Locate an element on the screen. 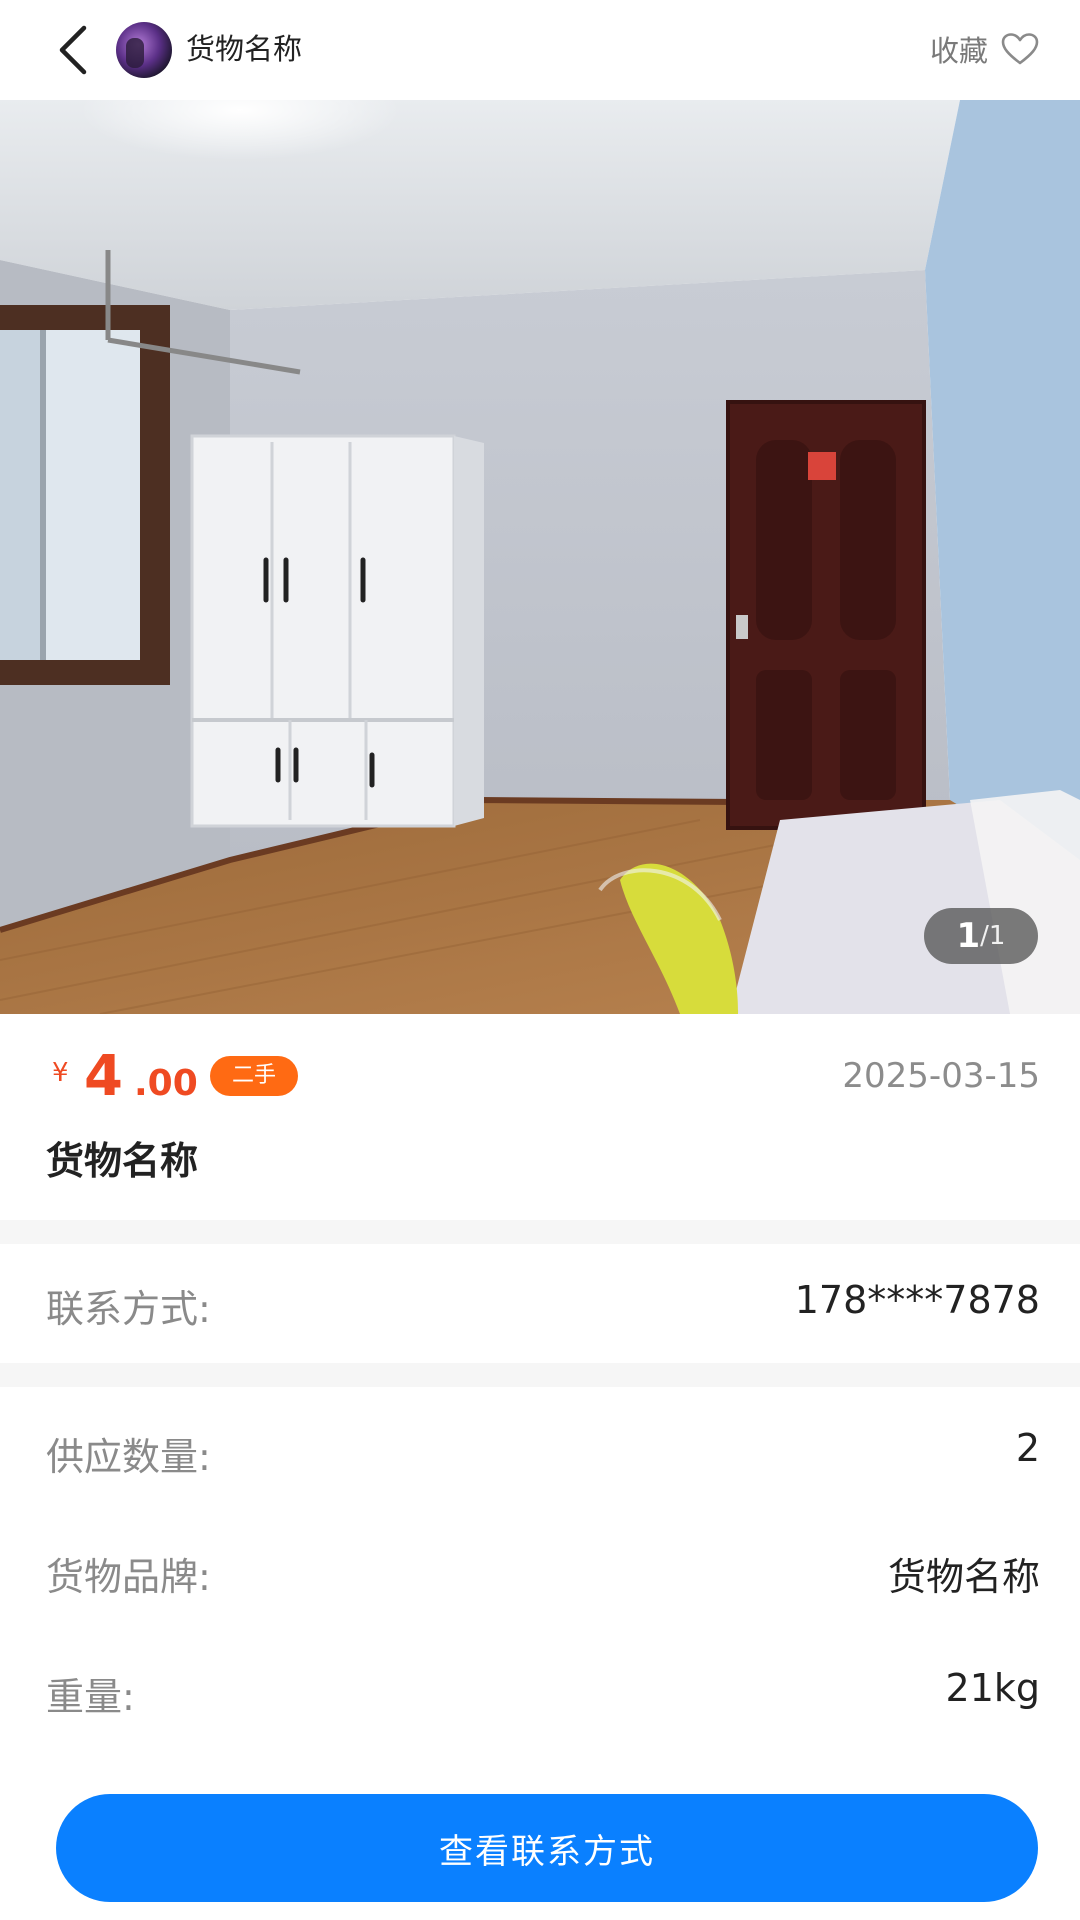  page-title: 货物名称 is located at coordinates (244, 49).